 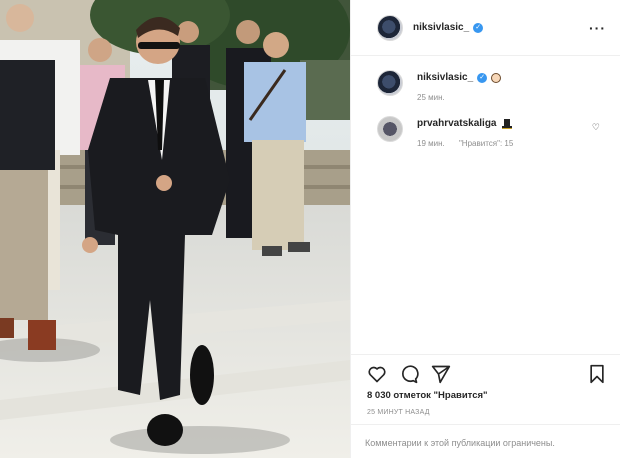 I want to click on share-icon, so click(x=441, y=374).